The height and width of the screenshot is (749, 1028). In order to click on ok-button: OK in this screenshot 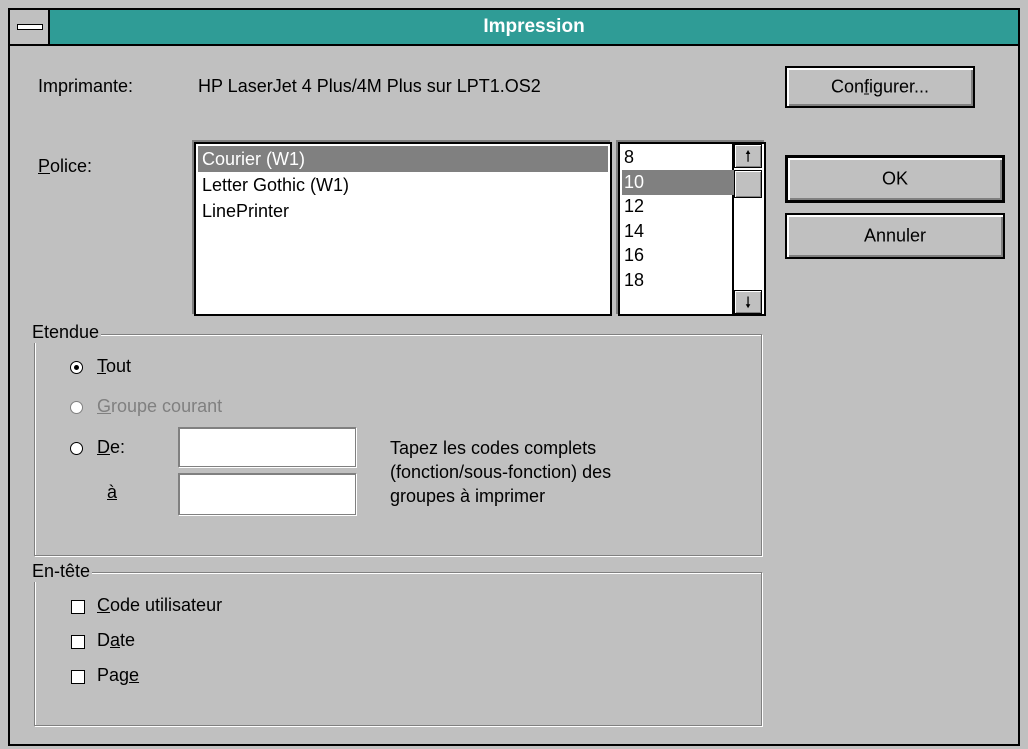, I will do `click(895, 179)`.